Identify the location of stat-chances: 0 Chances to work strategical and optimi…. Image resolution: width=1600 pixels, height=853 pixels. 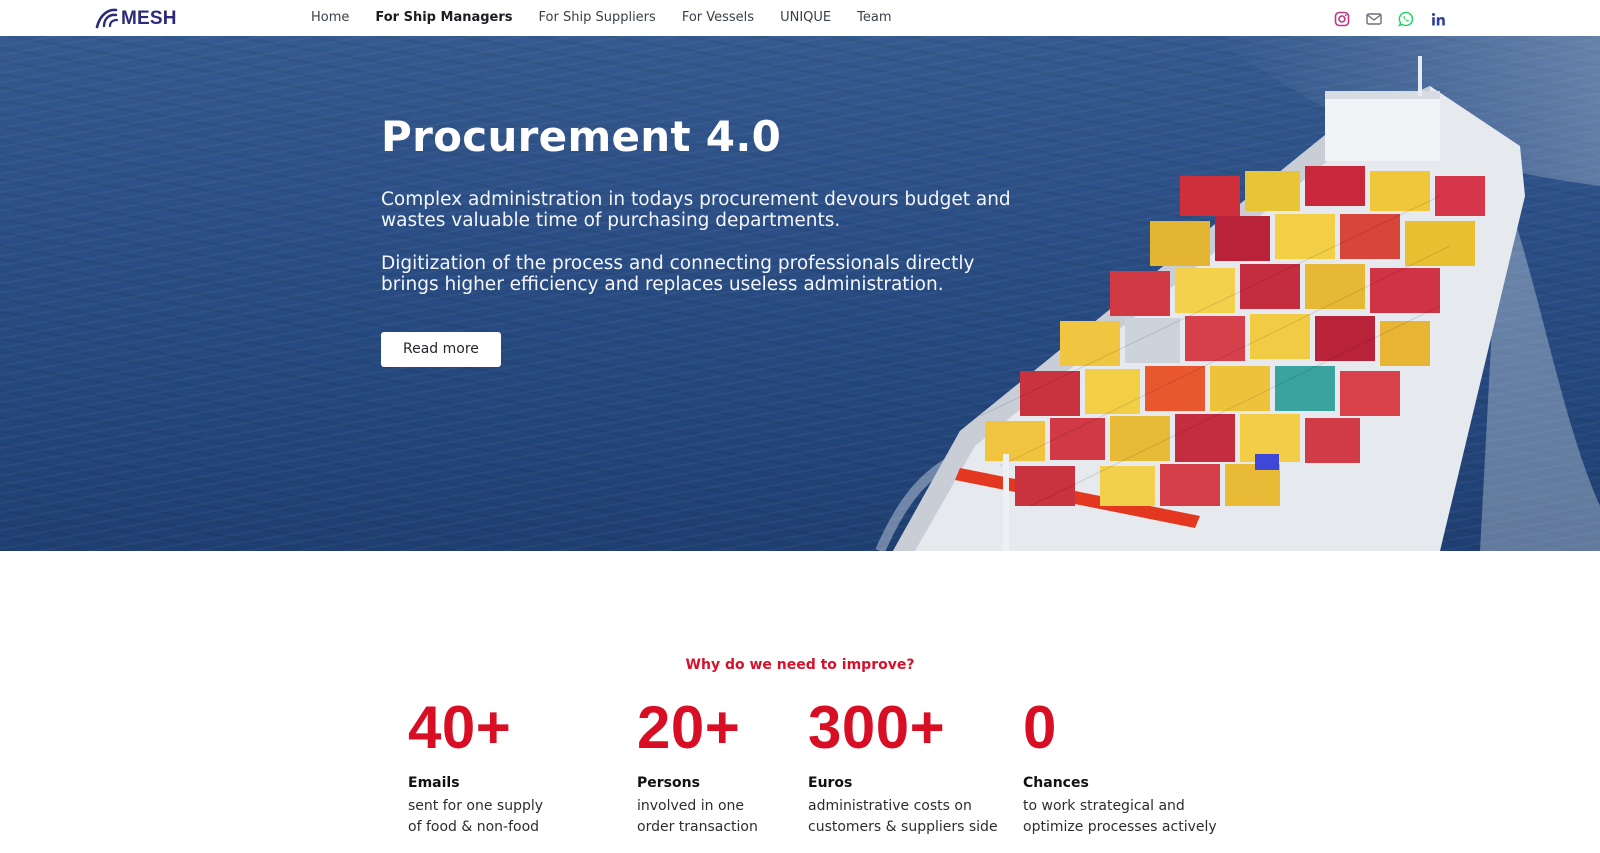
(1120, 768).